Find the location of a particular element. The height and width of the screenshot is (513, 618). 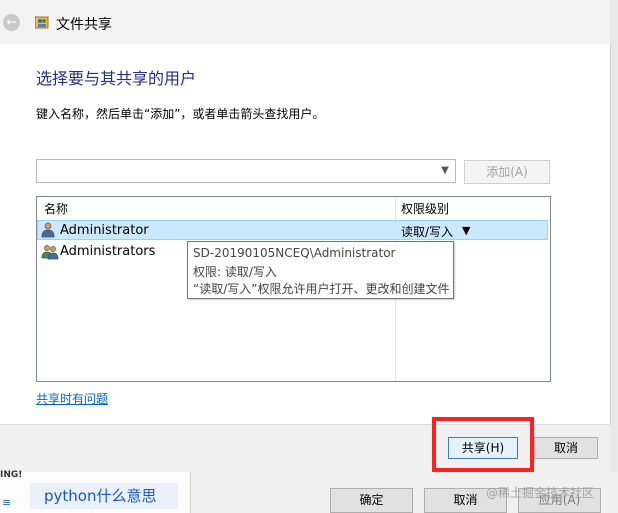

user-icon is located at coordinates (48, 231).